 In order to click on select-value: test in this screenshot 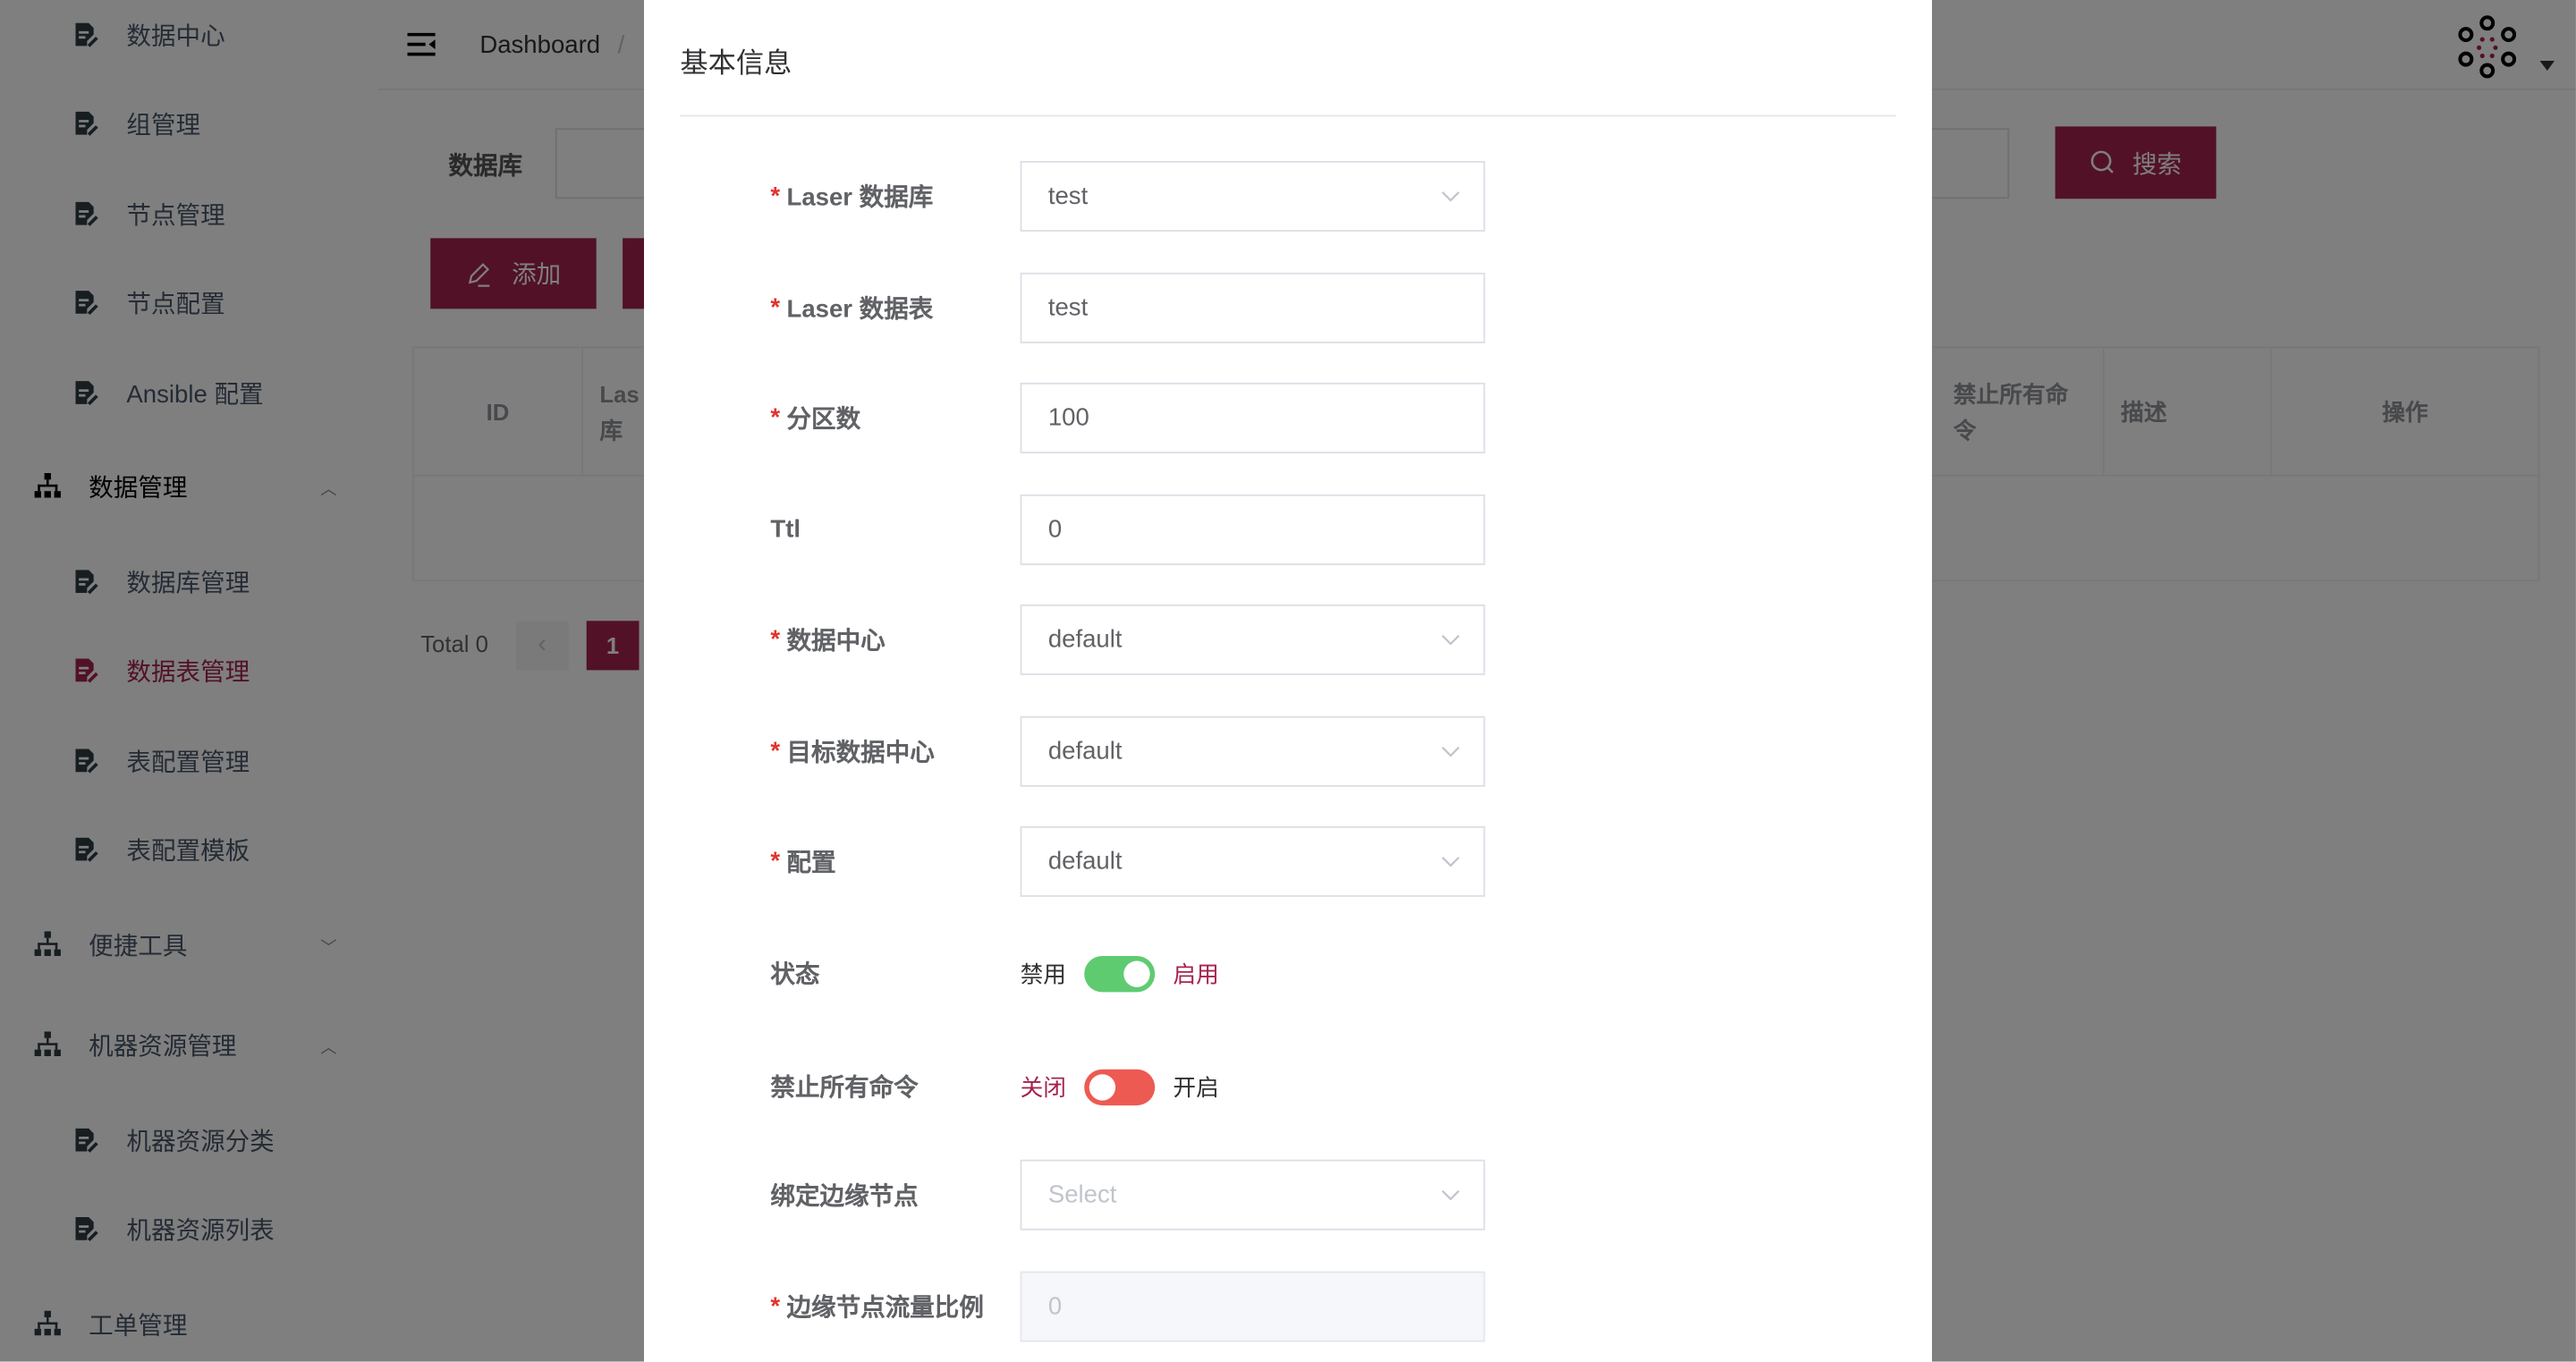, I will do `click(1068, 196)`.